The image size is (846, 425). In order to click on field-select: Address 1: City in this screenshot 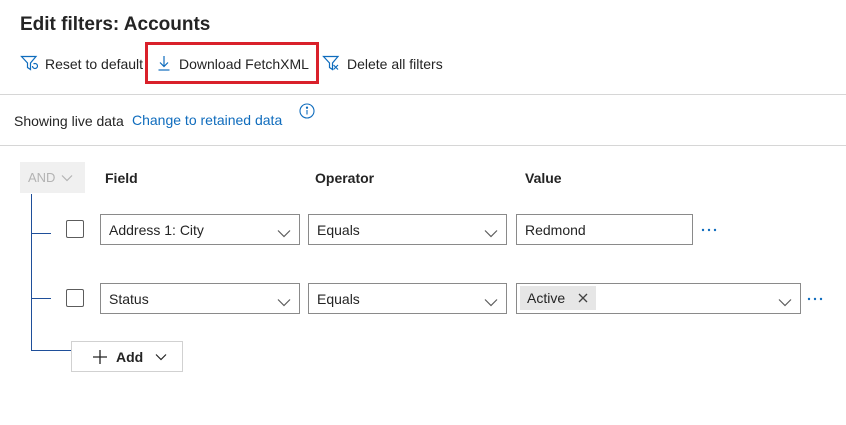, I will do `click(200, 229)`.